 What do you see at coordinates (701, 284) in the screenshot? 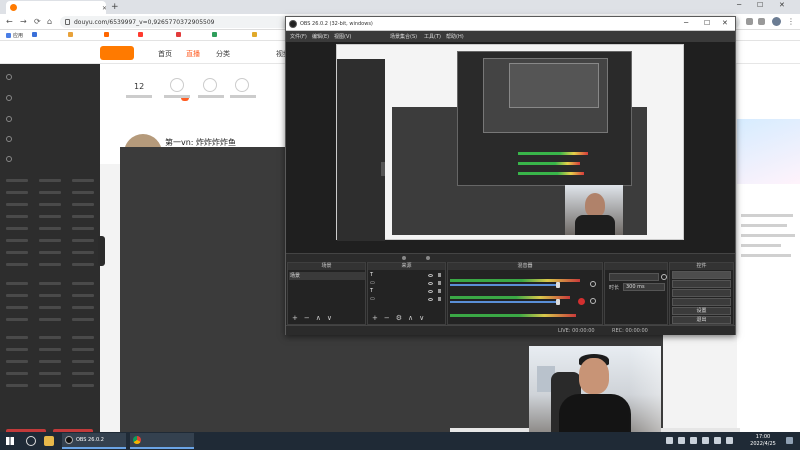
I see `recording-button` at bounding box center [701, 284].